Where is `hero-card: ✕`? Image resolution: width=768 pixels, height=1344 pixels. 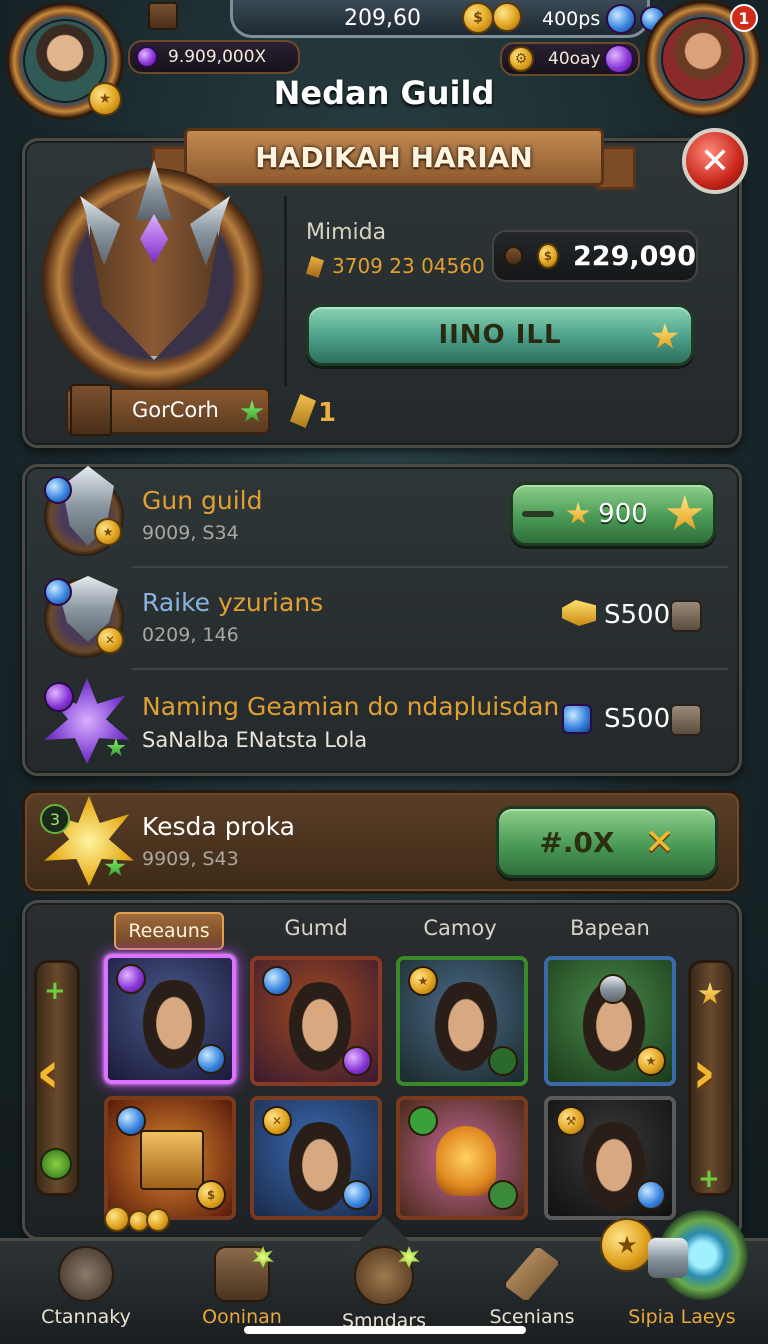
hero-card: ✕ is located at coordinates (316, 1158).